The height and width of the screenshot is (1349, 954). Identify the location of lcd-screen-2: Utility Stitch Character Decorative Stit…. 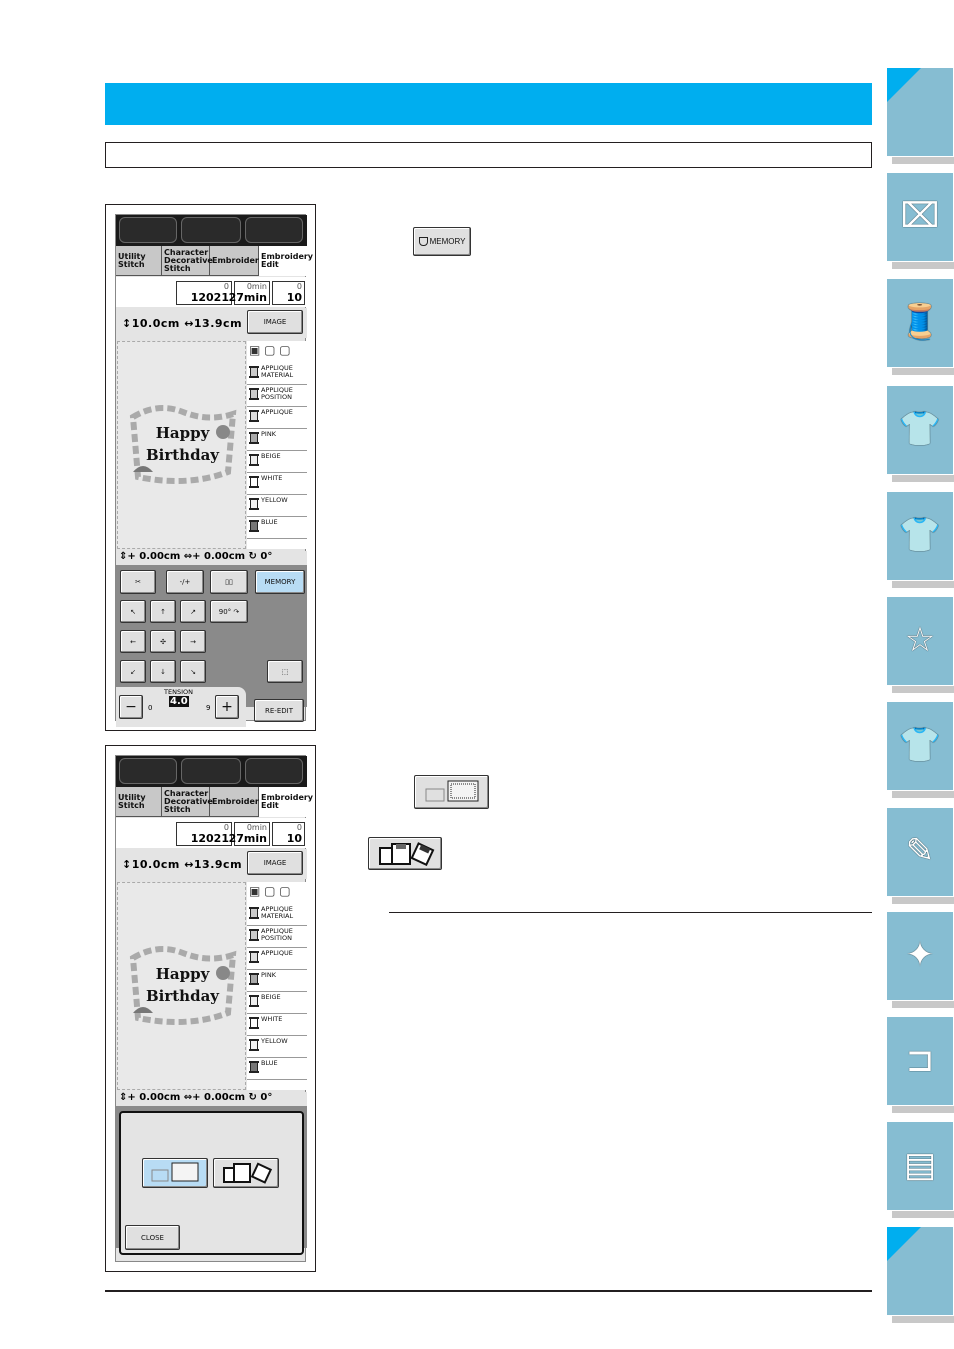
(214, 1008).